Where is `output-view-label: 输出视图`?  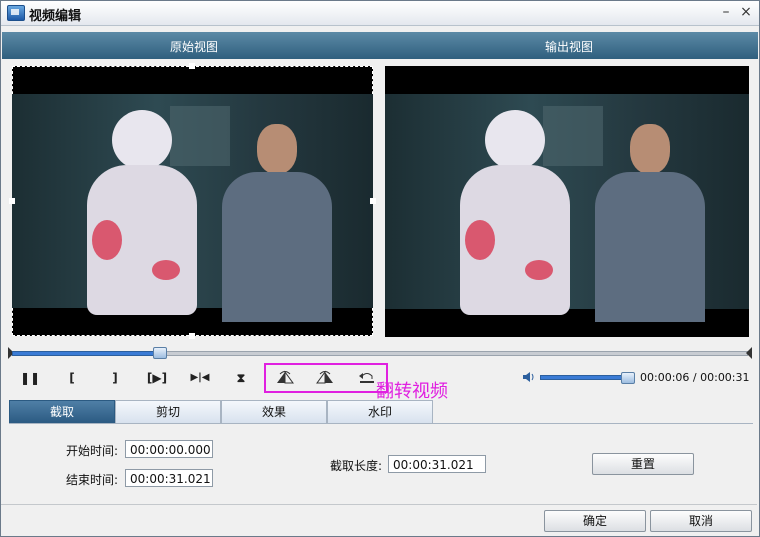 output-view-label: 输出视图 is located at coordinates (569, 47).